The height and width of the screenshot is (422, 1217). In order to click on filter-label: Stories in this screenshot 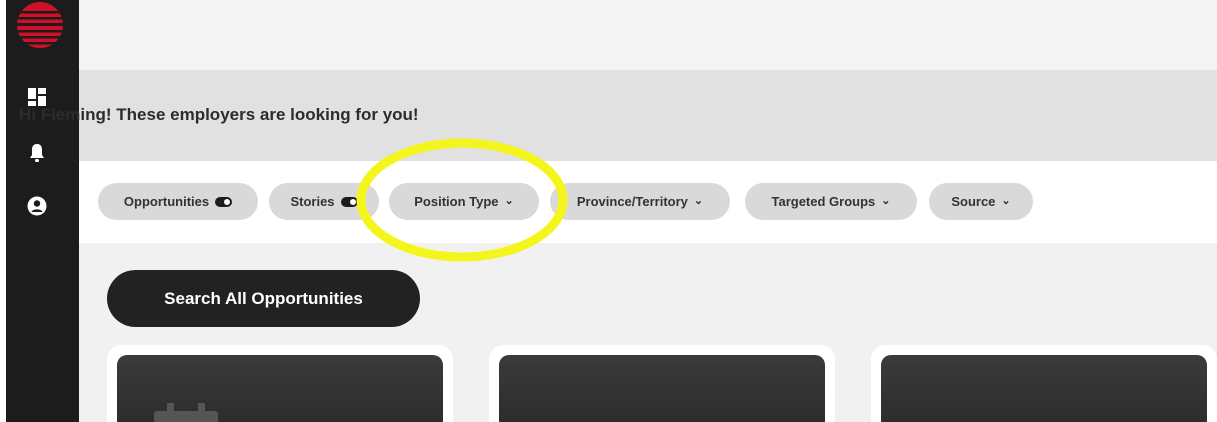, I will do `click(312, 201)`.